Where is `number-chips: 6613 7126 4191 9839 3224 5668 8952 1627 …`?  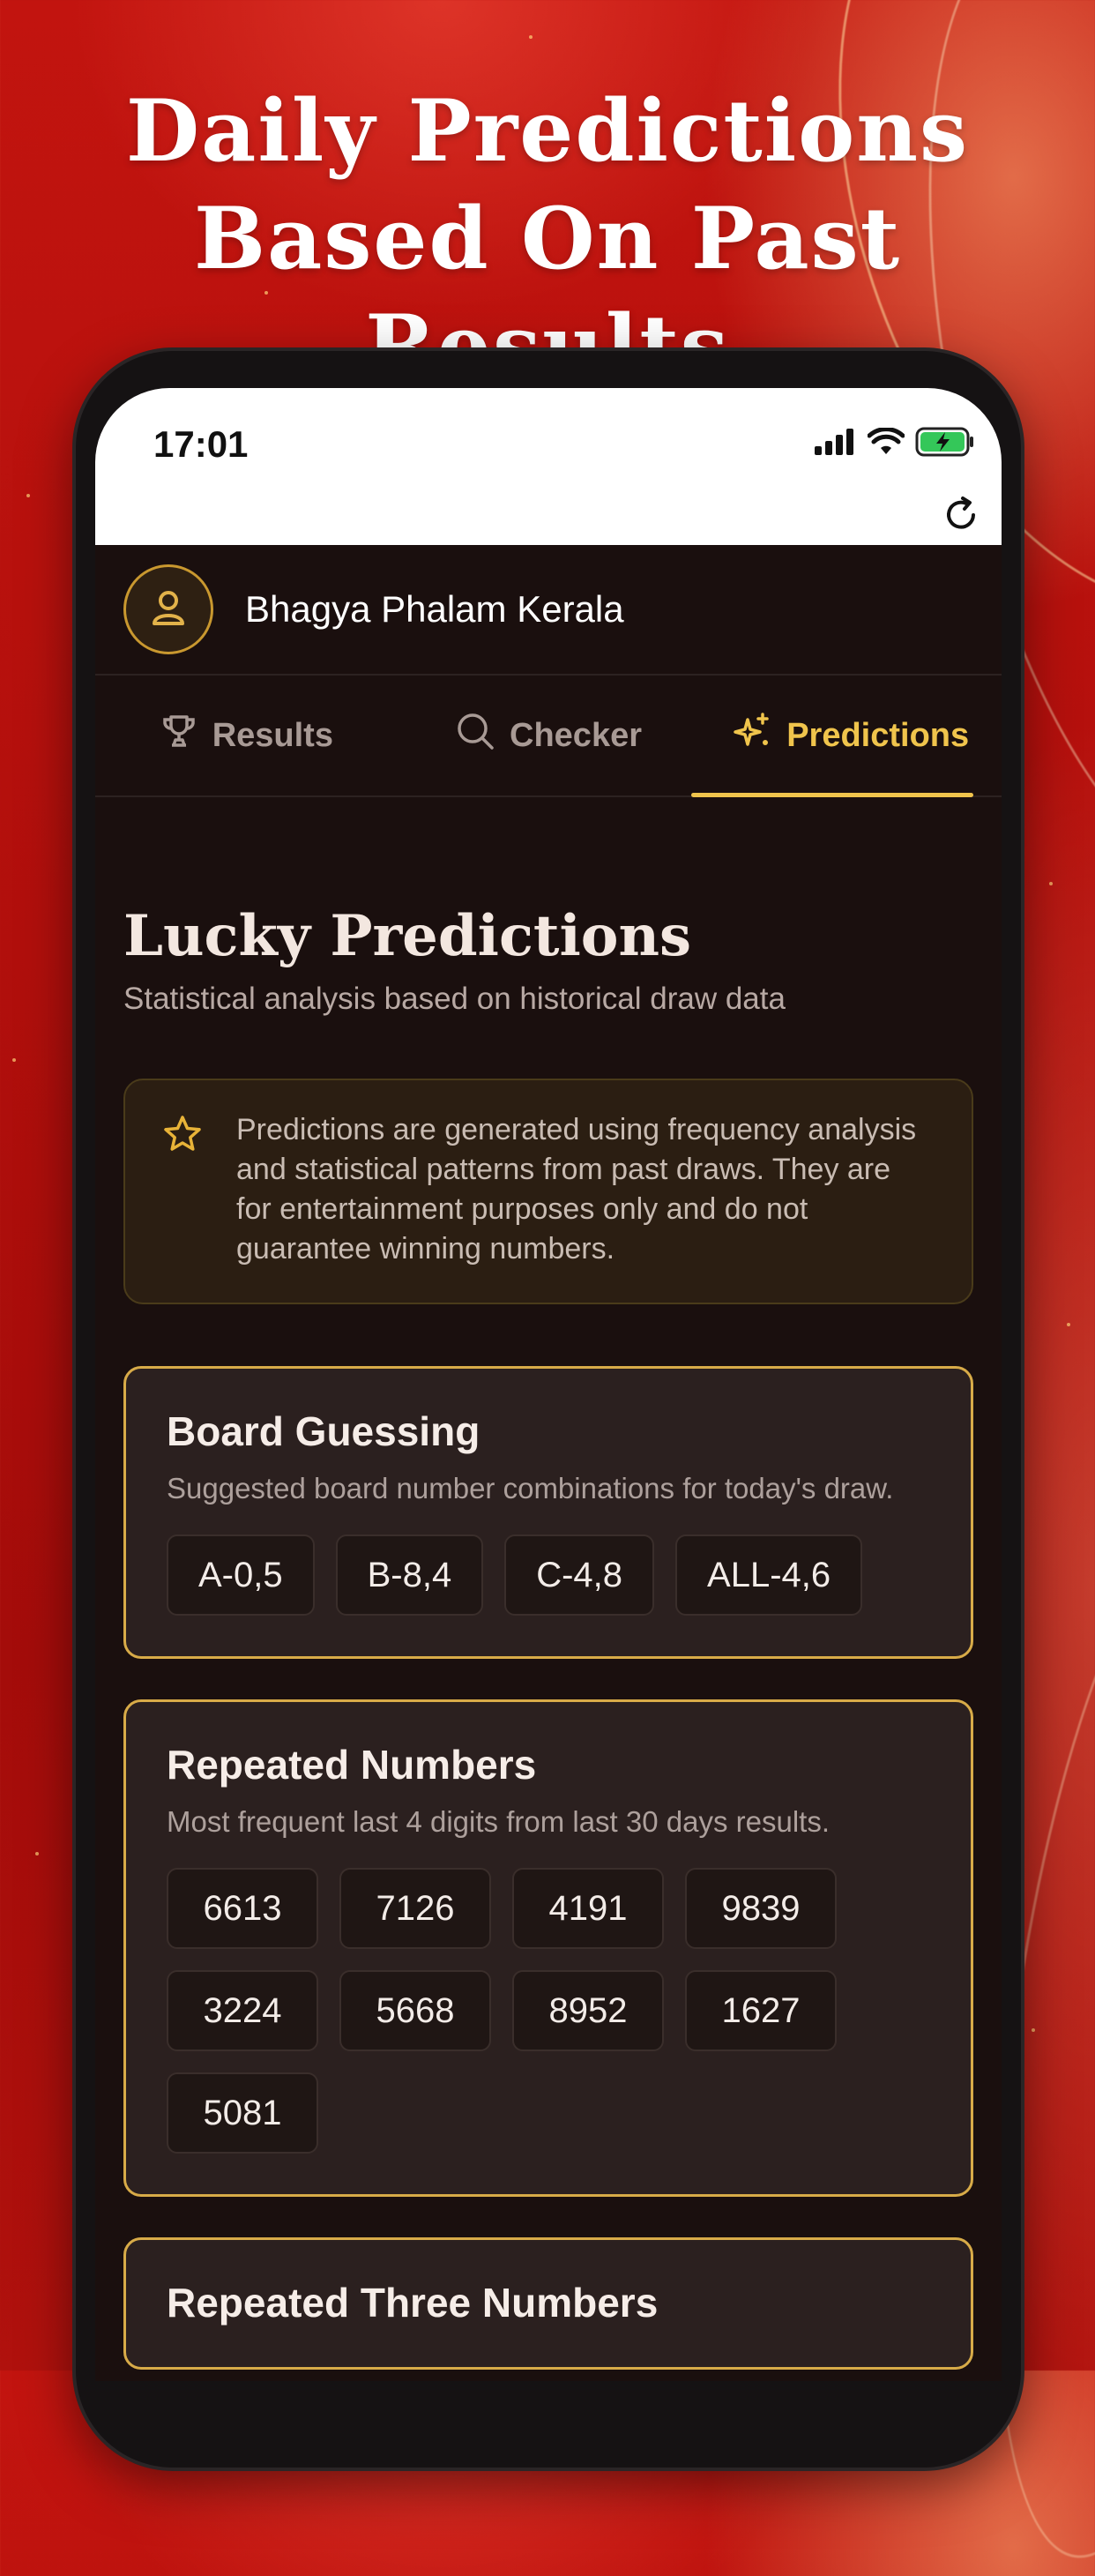 number-chips: 6613 7126 4191 9839 3224 5668 8952 1627 … is located at coordinates (502, 2011).